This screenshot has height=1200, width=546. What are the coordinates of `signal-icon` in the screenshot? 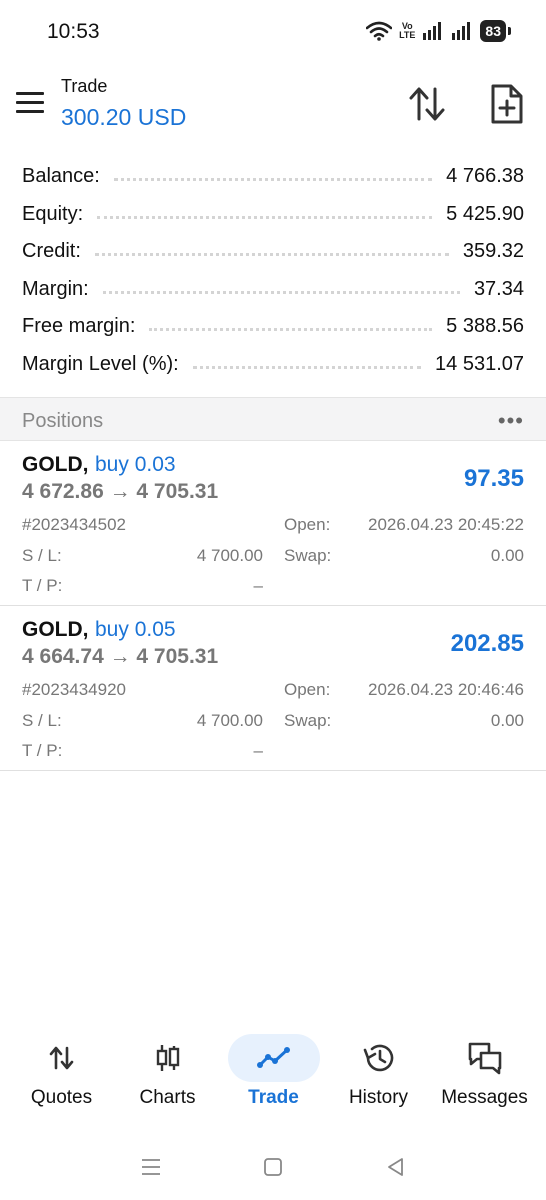 It's located at (432, 31).